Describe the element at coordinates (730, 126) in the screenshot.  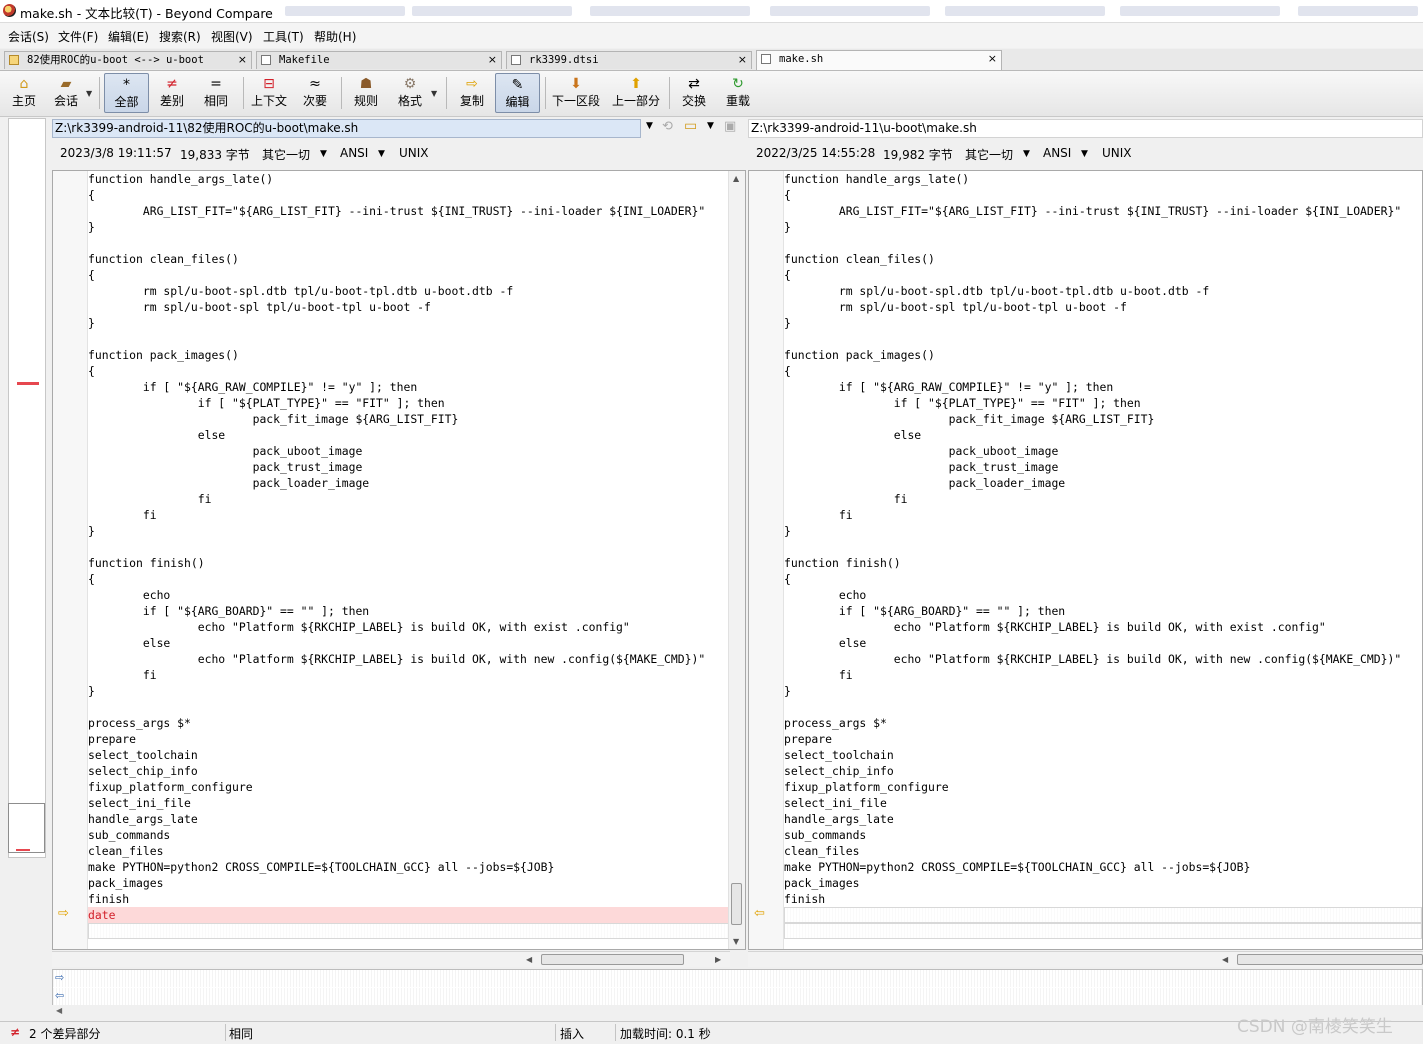
I see `save-icon: ▣` at that location.